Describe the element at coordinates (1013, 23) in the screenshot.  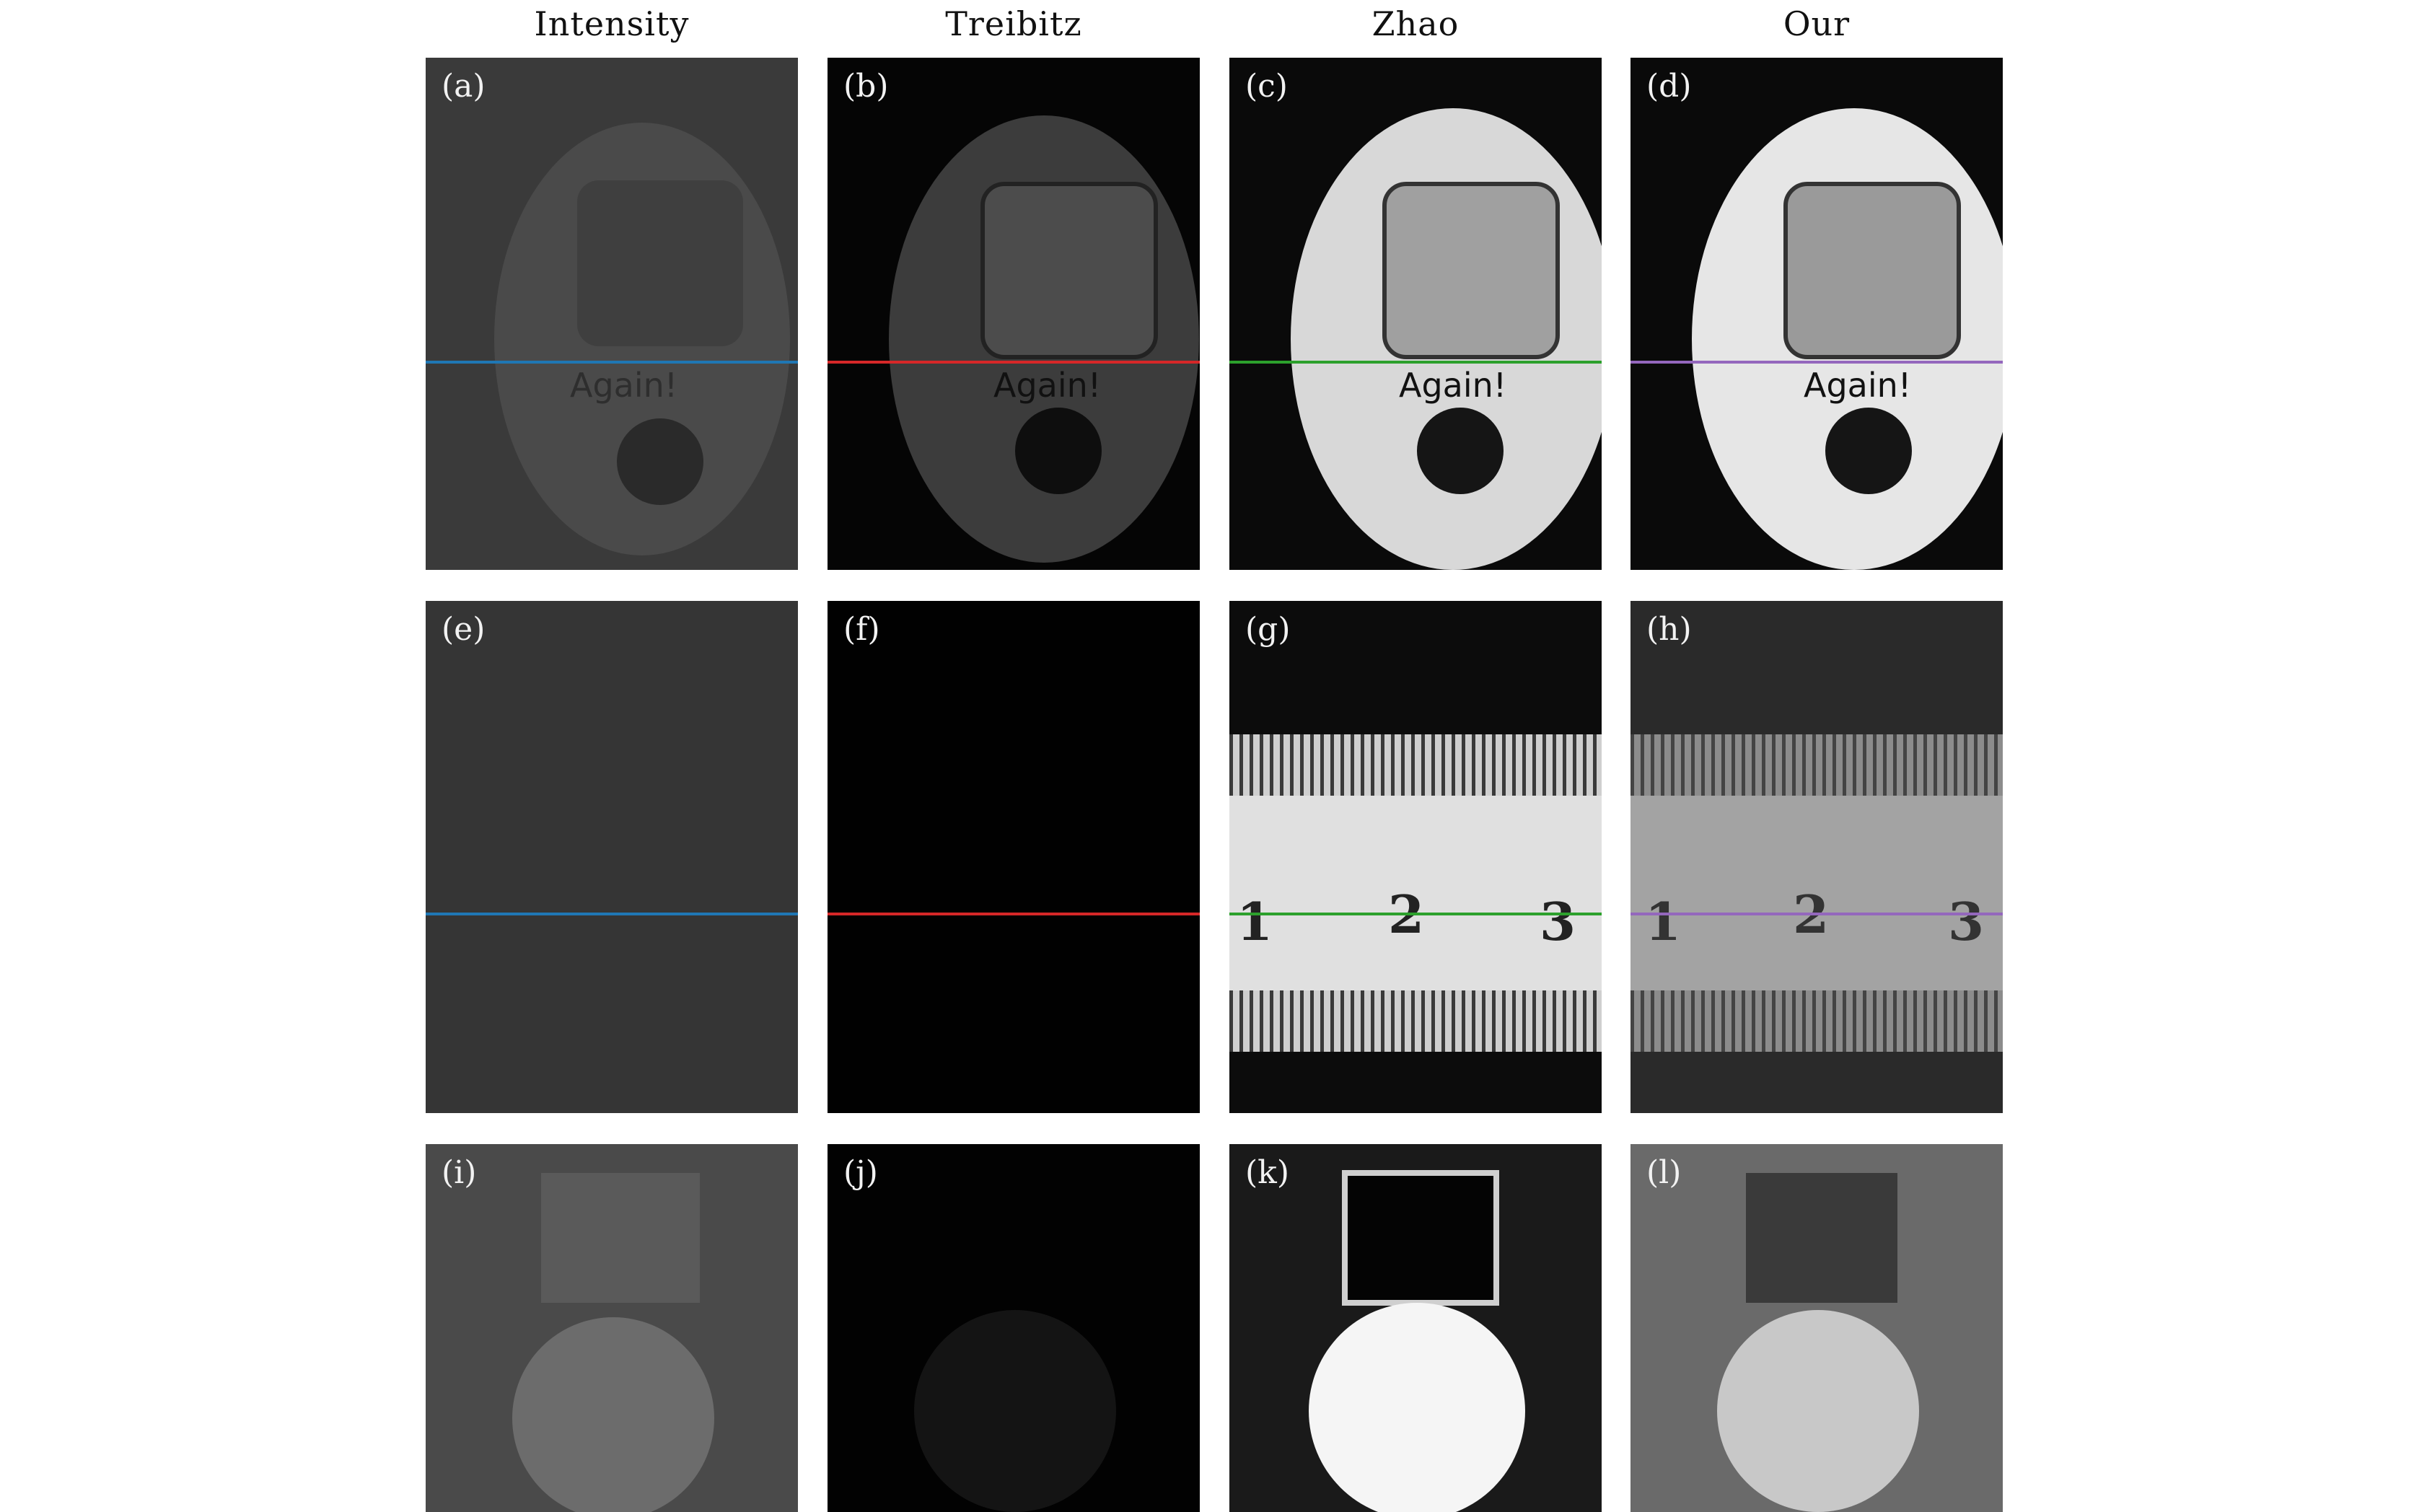
I see `column-title-treibitz: Treibitz` at that location.